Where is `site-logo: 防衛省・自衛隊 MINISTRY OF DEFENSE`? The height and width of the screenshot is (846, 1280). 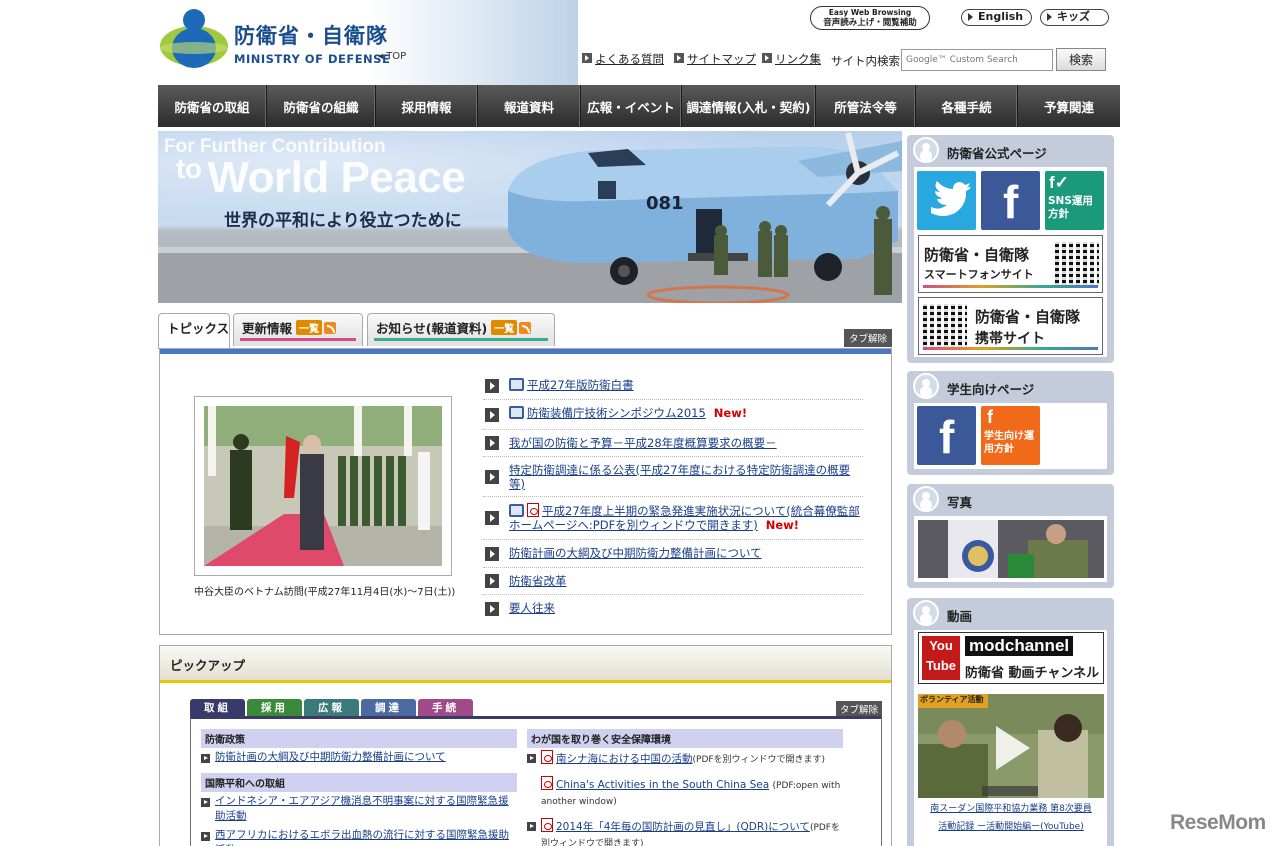
site-logo: 防衛省・自衛隊 MINISTRY OF DEFENSE is located at coordinates (288, 41).